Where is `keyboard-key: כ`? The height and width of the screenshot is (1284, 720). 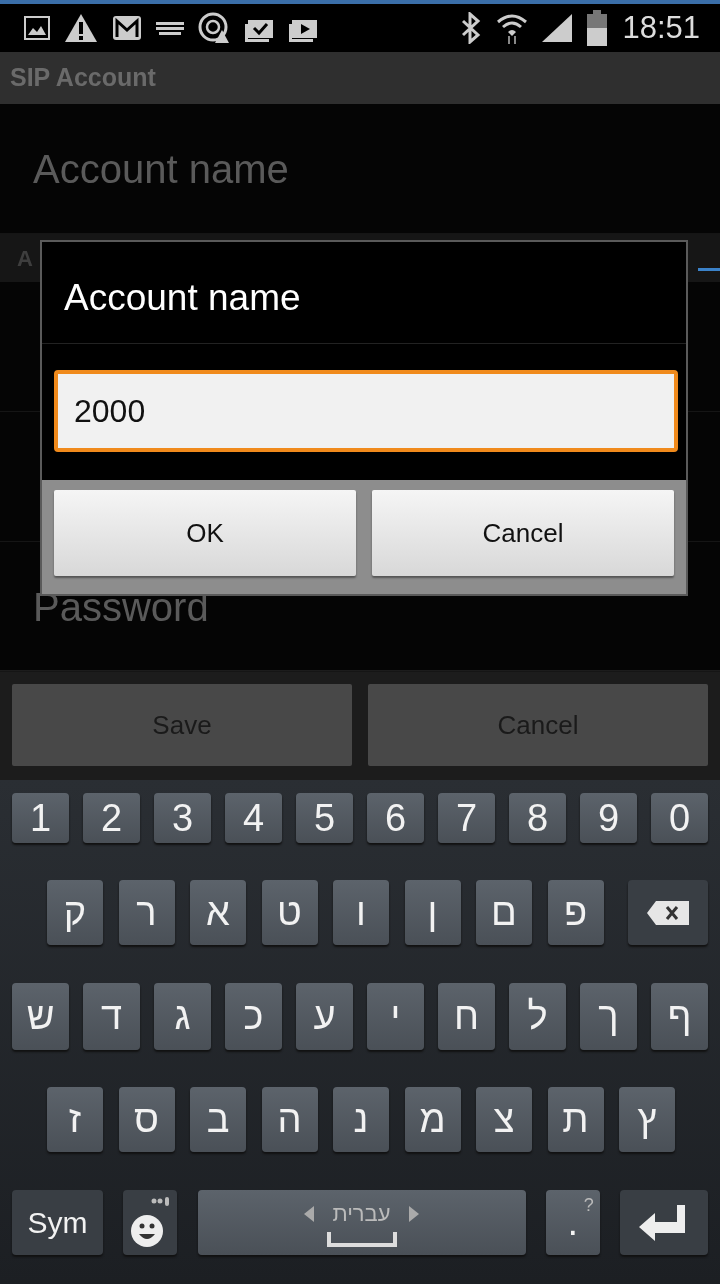 keyboard-key: כ is located at coordinates (253, 1016).